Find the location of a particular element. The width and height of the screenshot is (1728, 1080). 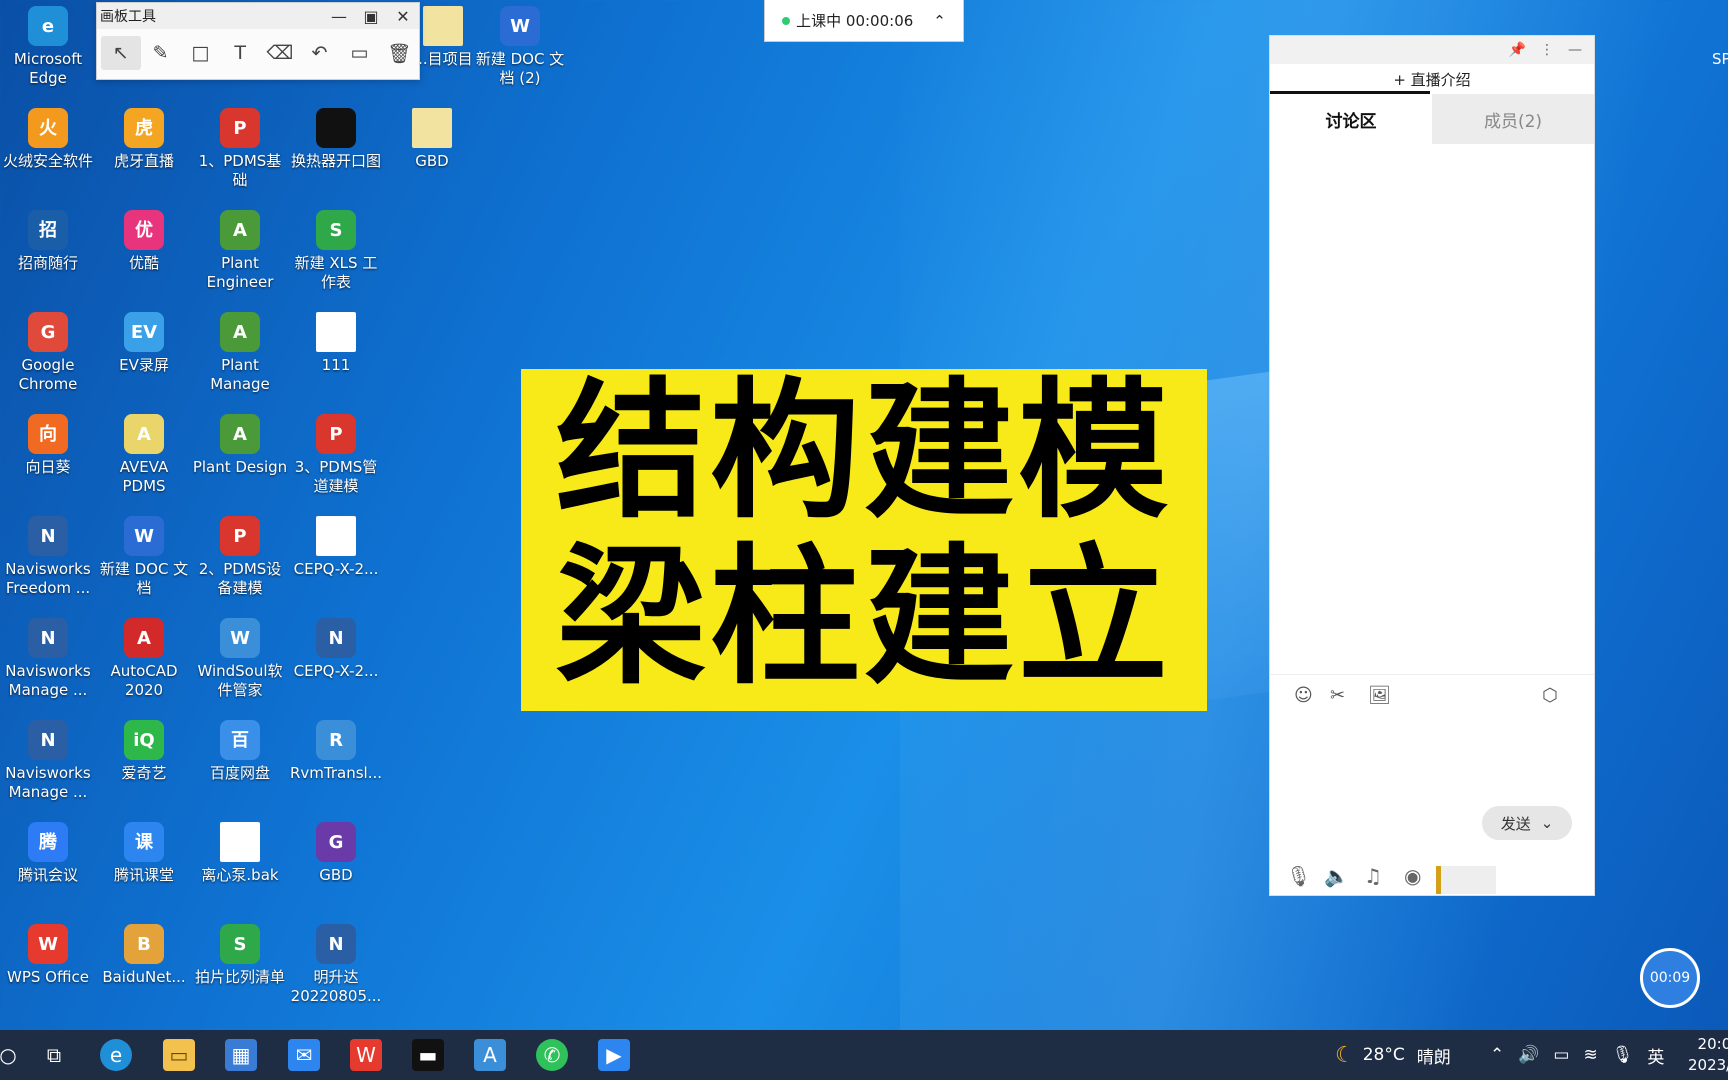

desktop-icon: A AVEVA PDMS is located at coordinates (144, 455).